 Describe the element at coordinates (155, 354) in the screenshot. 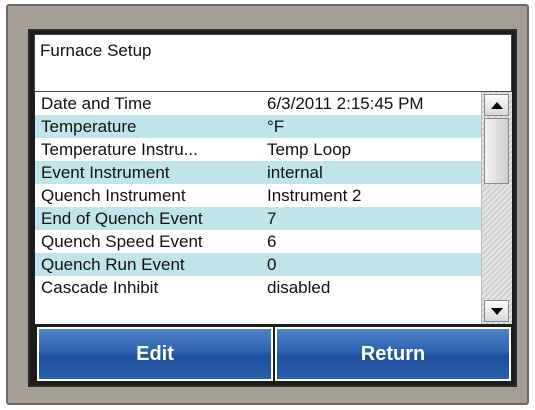

I see `edit-button: Edit` at that location.